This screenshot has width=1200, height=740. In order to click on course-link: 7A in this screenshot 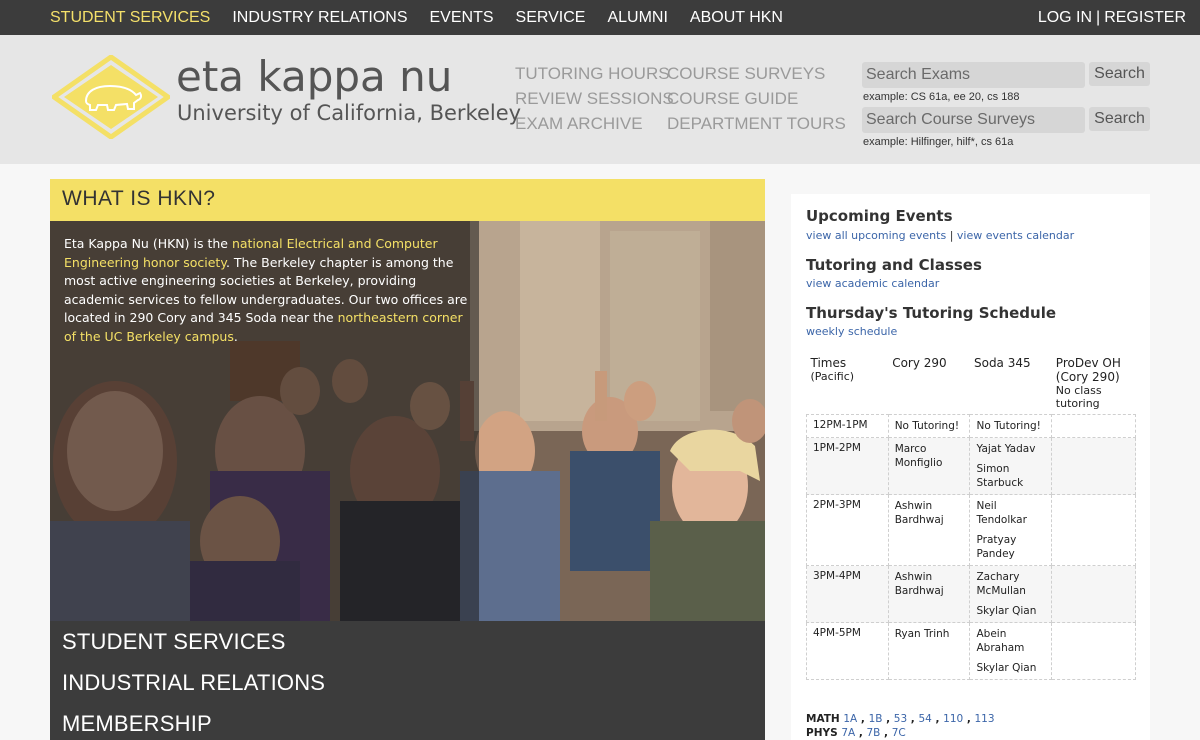, I will do `click(848, 733)`.